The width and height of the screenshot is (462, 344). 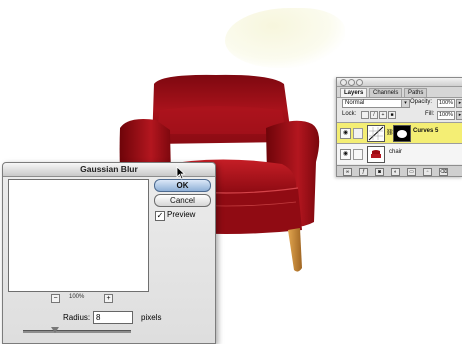 I want to click on background-highlight, so click(x=285, y=38).